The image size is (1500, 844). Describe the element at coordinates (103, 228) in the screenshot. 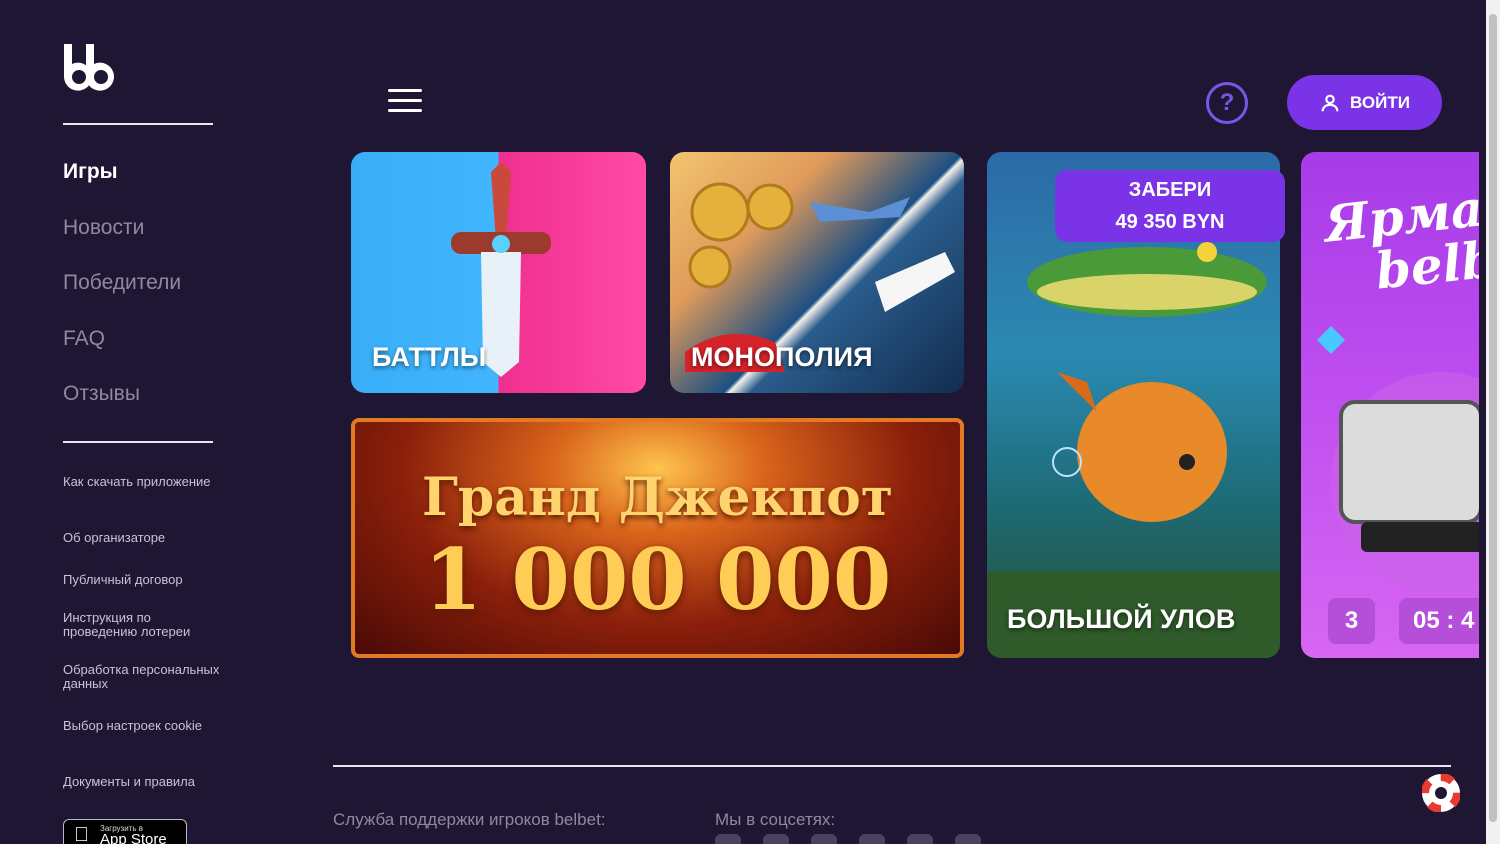

I see `sidebar-item-news: Новости` at that location.